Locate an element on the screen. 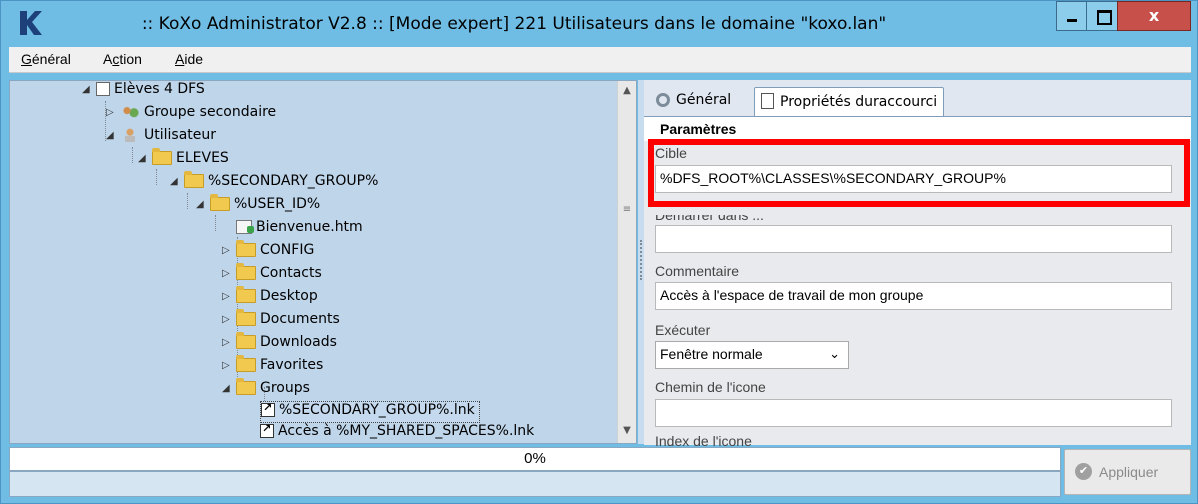 The image size is (1198, 504). tree-node: ▷ Favorites is located at coordinates (272, 367).